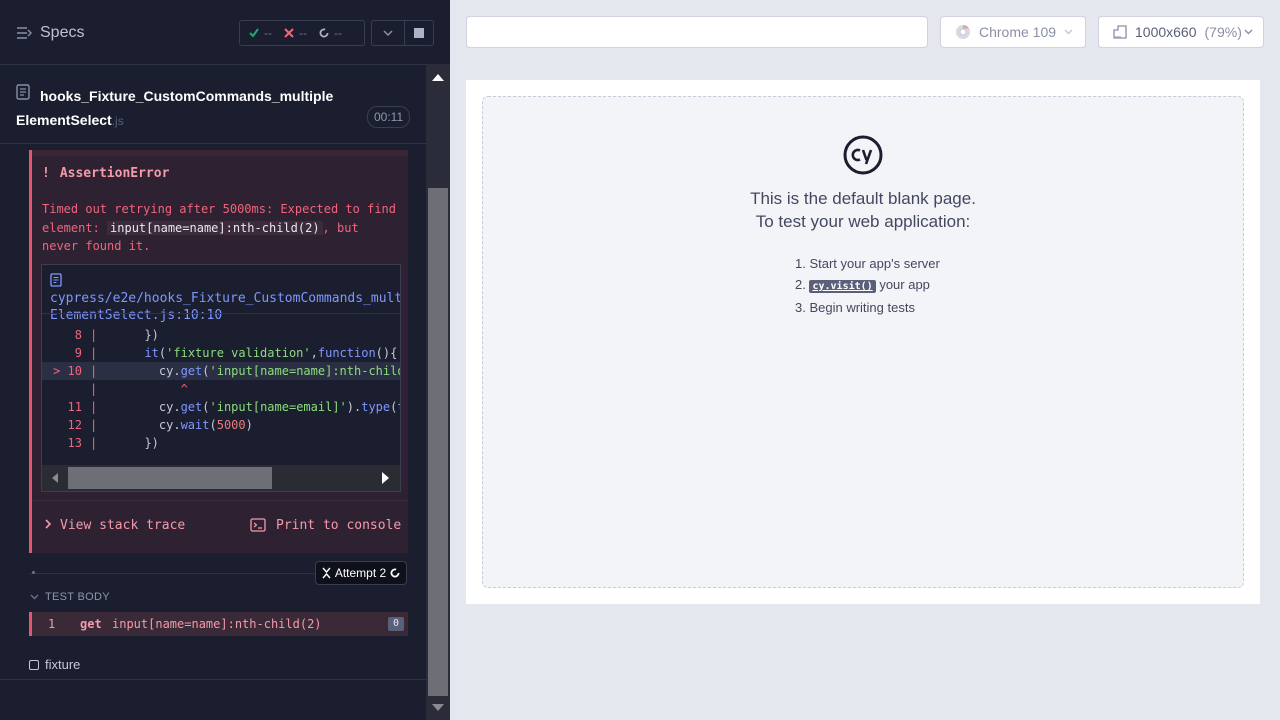 The image size is (1280, 720). I want to click on ruler-icon, so click(1120, 32).